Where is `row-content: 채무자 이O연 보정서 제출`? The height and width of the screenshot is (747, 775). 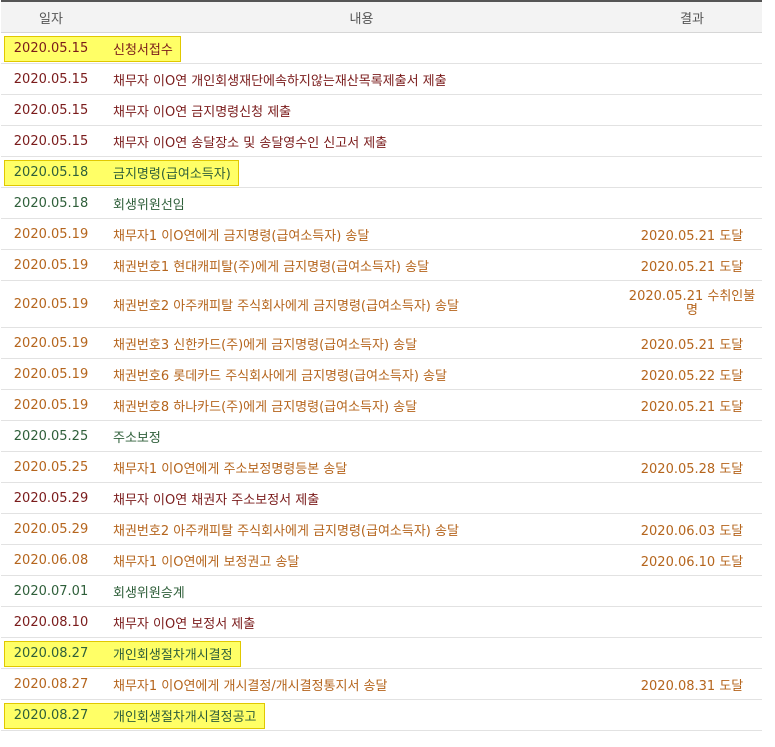 row-content: 채무자 이O연 보정서 제출 is located at coordinates (361, 622).